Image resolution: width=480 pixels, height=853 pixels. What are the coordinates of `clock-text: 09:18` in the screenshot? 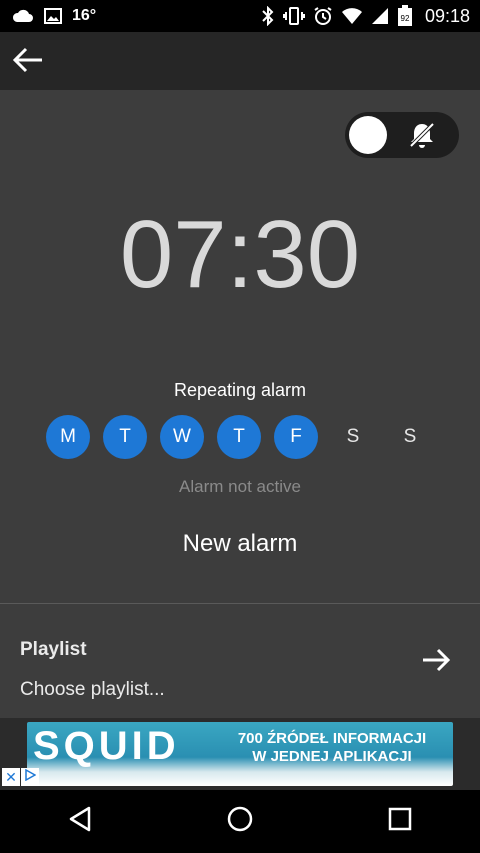 It's located at (447, 15).